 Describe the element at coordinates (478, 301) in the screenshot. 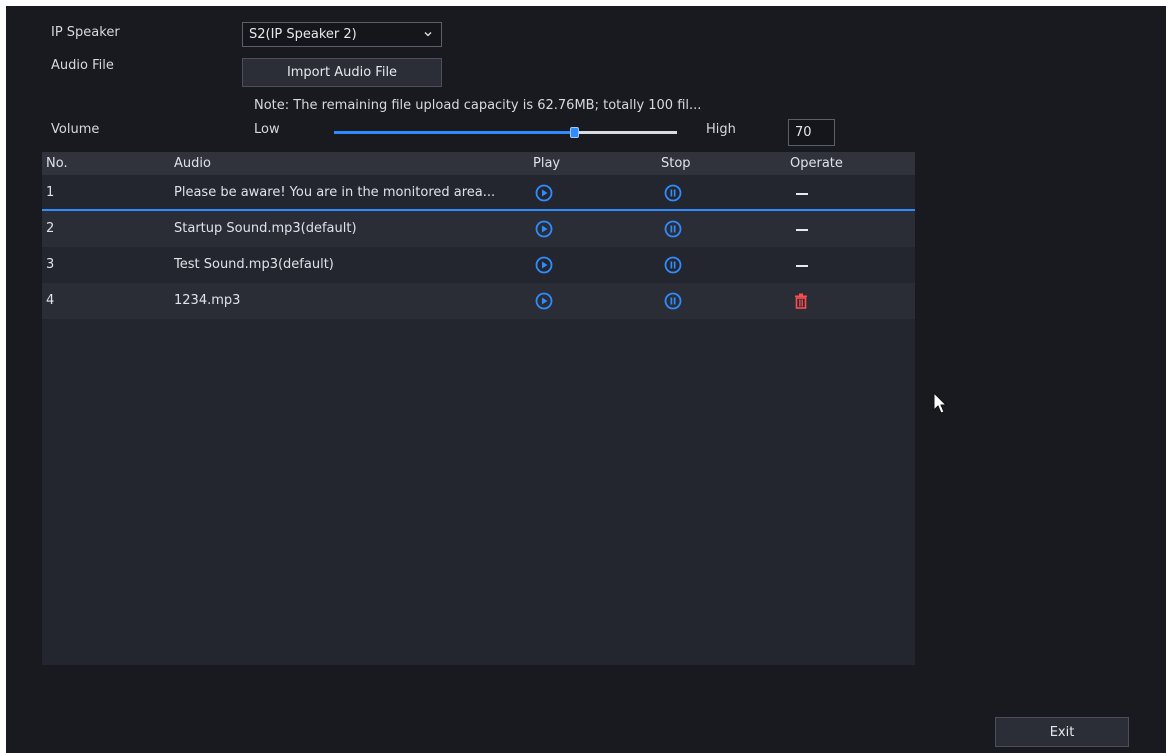

I see `table-row: 4 1234.mp3` at that location.